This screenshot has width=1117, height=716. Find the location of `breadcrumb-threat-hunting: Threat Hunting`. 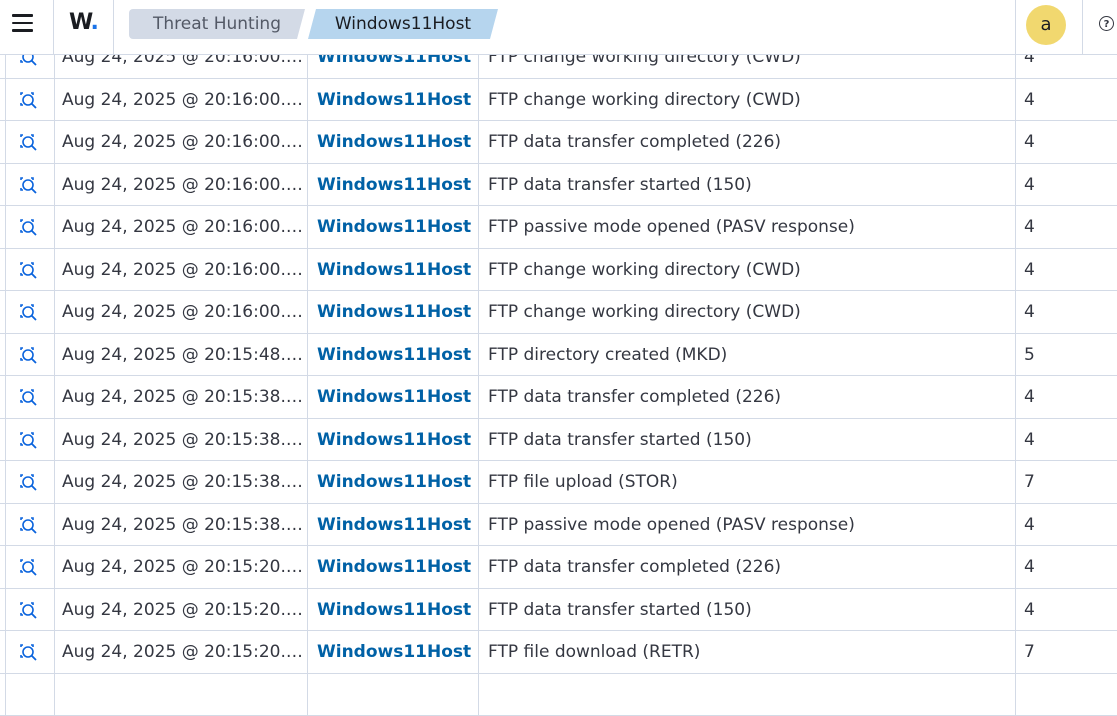

breadcrumb-threat-hunting: Threat Hunting is located at coordinates (217, 24).